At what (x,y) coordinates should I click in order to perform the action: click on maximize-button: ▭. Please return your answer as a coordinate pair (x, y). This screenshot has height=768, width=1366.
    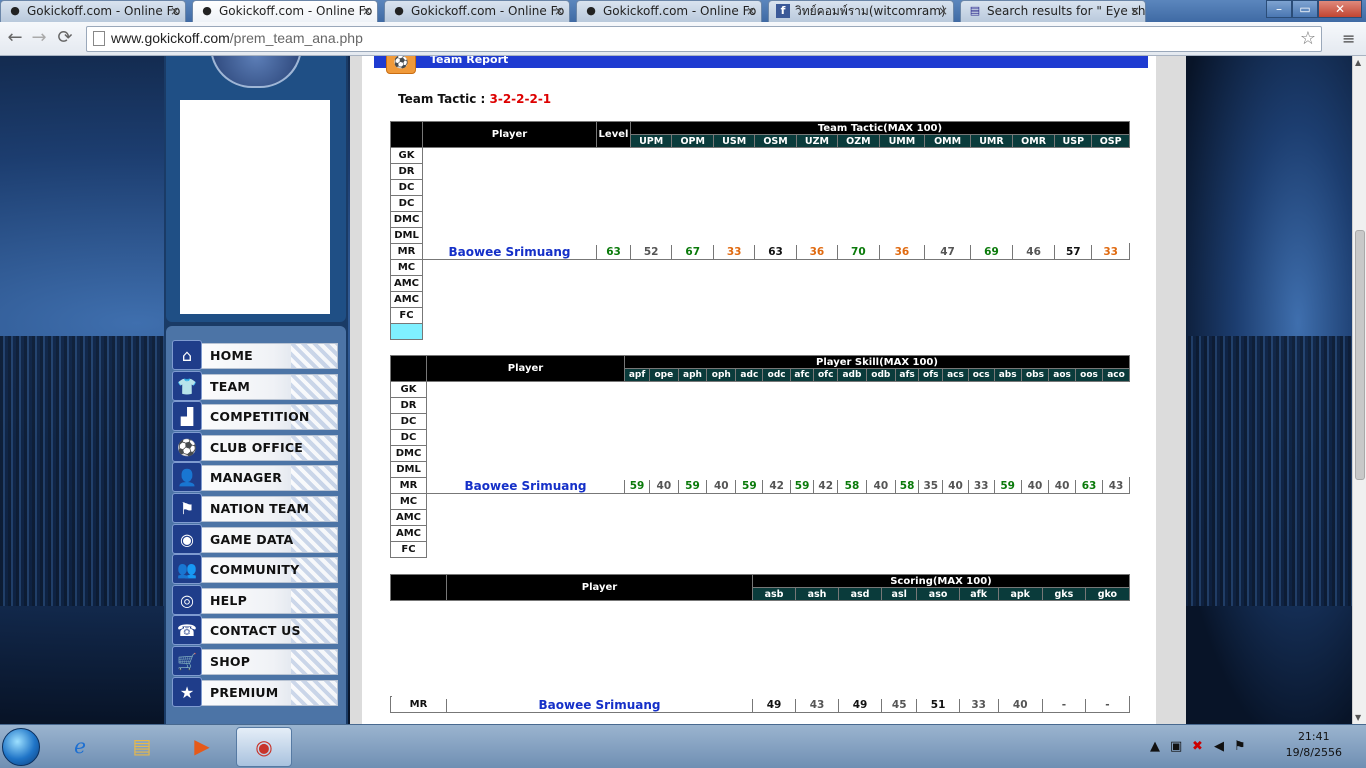
    Looking at the image, I should click on (1305, 9).